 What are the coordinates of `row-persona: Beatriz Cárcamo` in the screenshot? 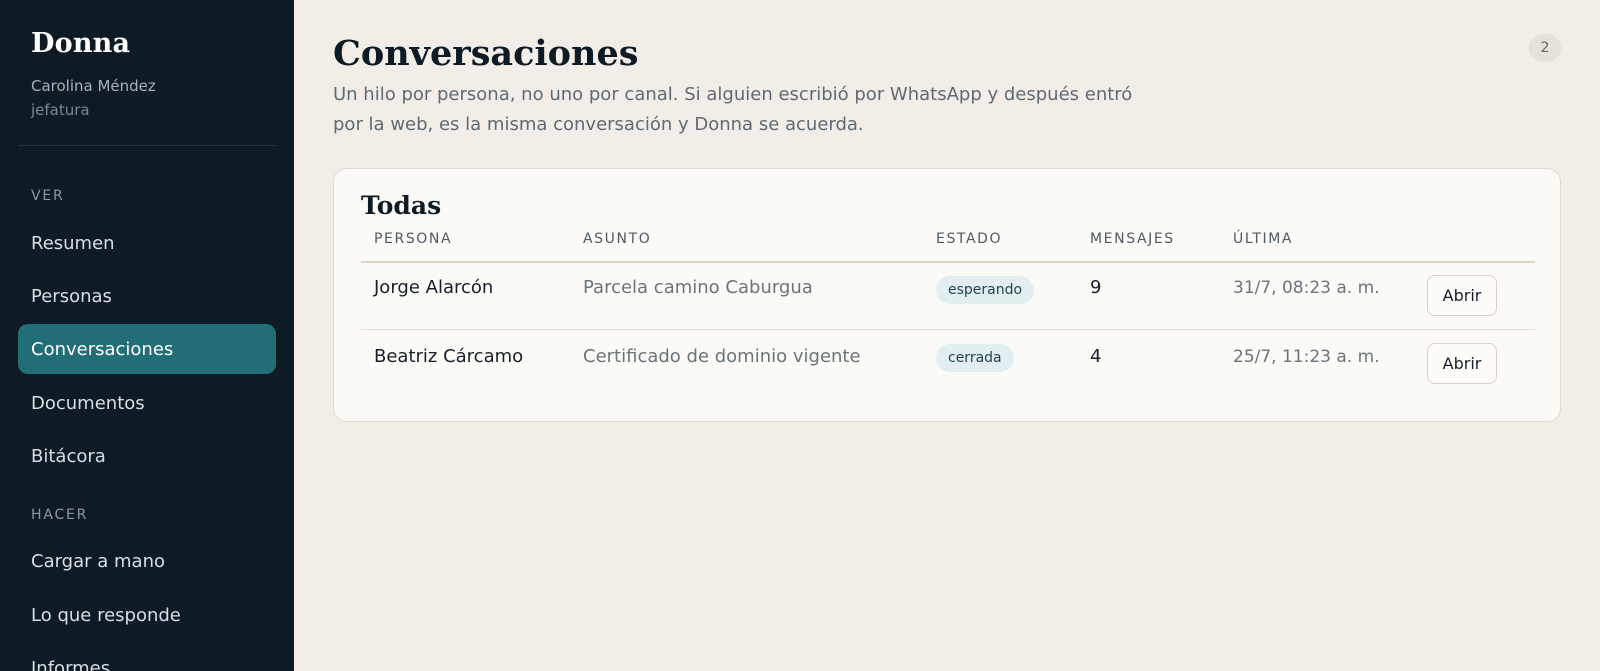 It's located at (449, 356).